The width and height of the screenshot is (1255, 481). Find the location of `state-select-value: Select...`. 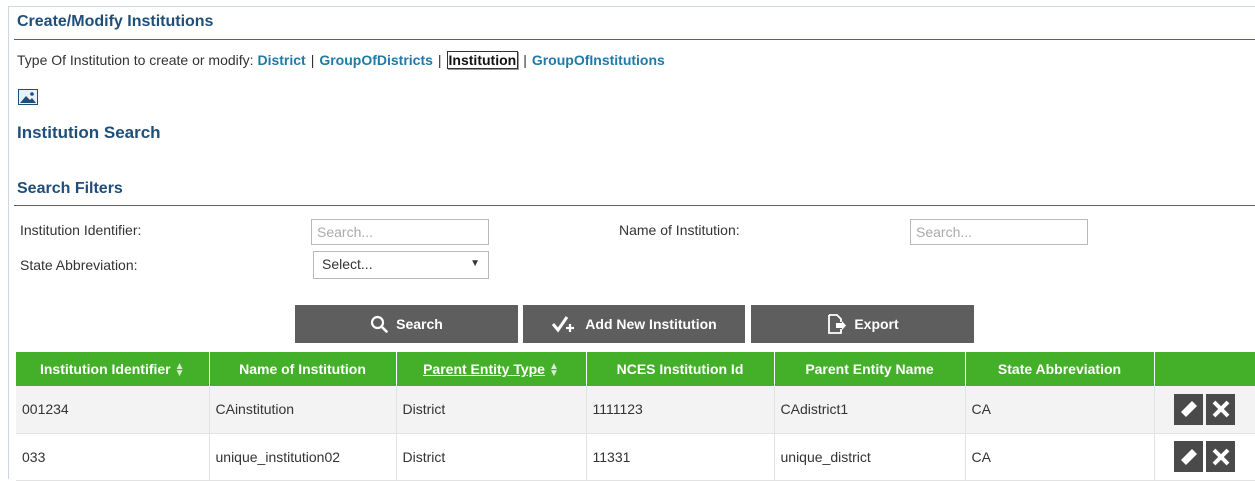

state-select-value: Select... is located at coordinates (347, 264).